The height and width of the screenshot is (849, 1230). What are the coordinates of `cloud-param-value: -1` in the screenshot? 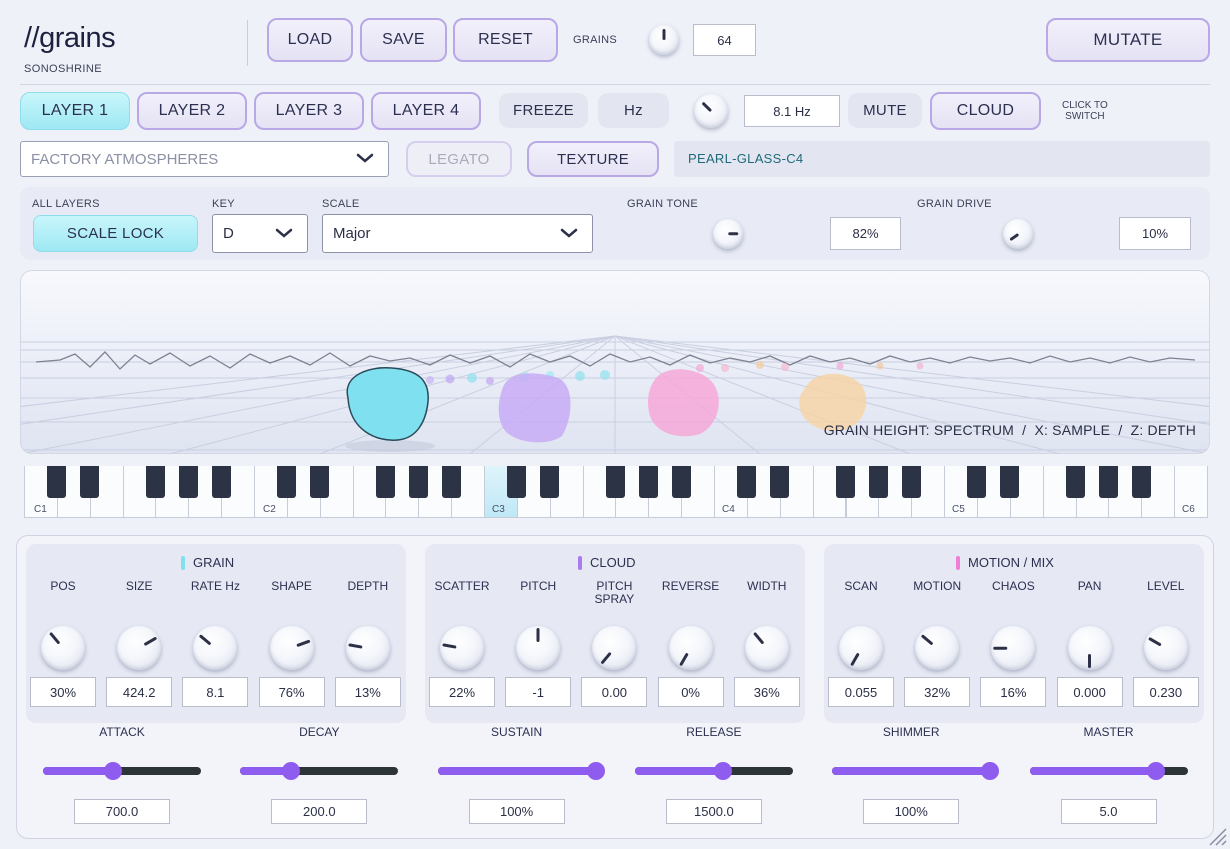 It's located at (538, 692).